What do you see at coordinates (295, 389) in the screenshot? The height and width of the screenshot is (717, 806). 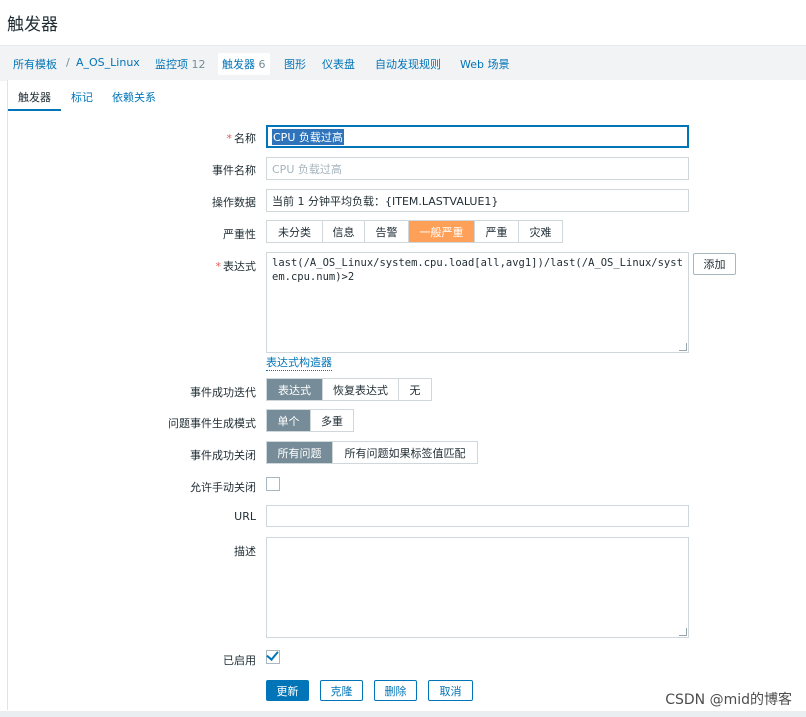 I see `ok-event-expression: 表达式` at bounding box center [295, 389].